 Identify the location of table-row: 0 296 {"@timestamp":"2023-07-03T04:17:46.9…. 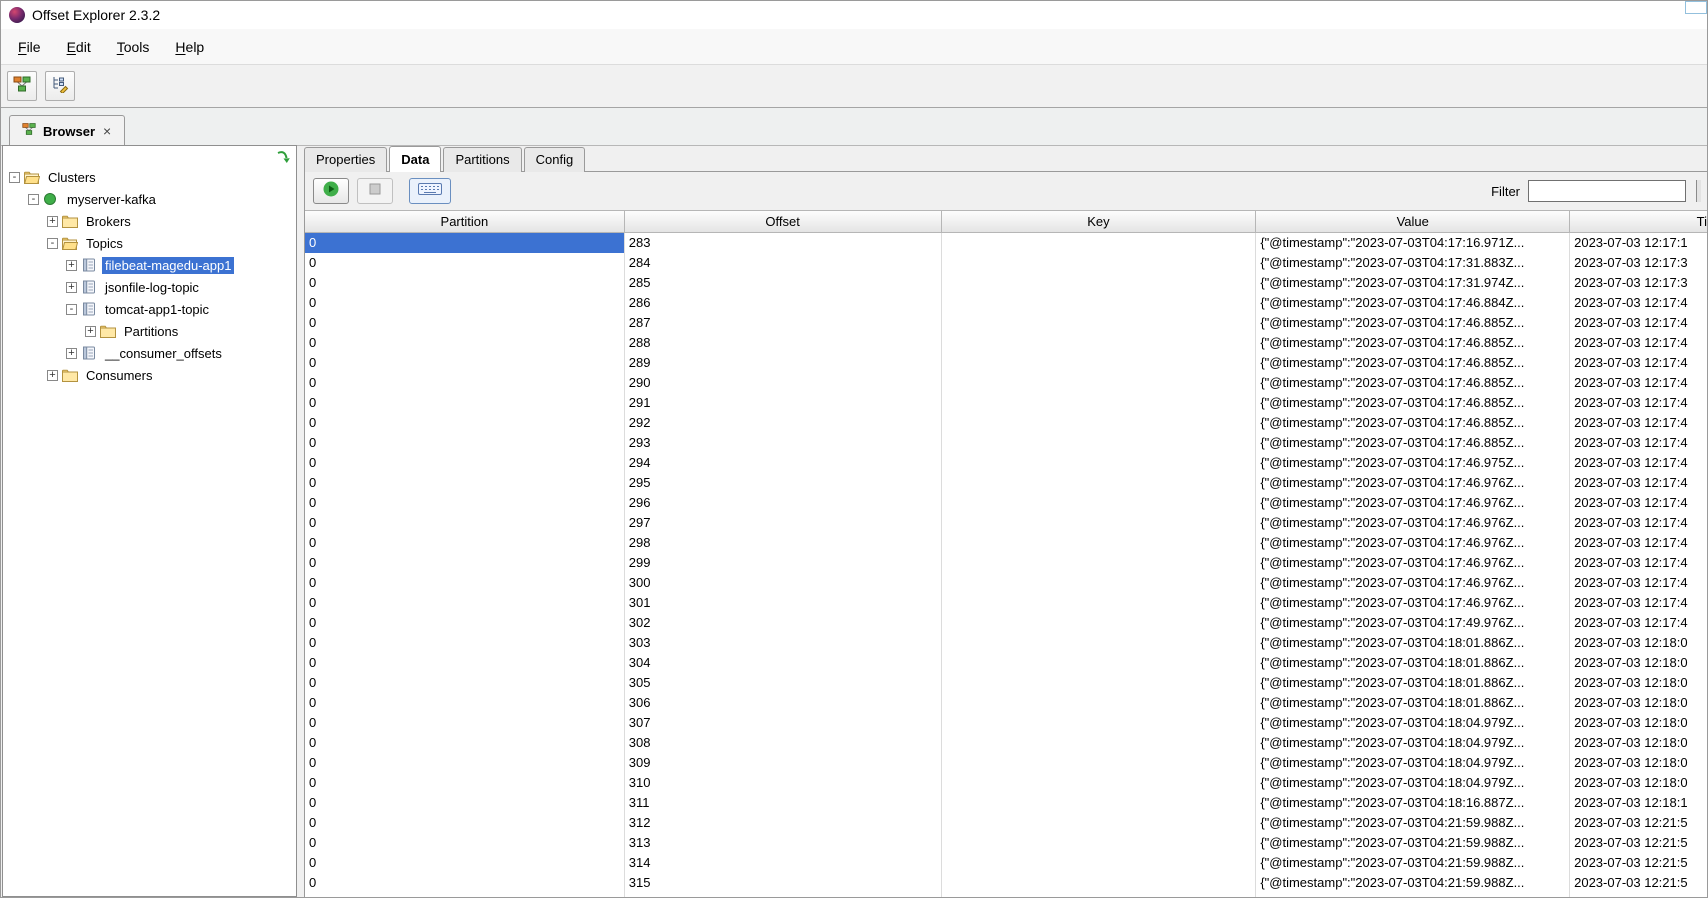
(1006, 503).